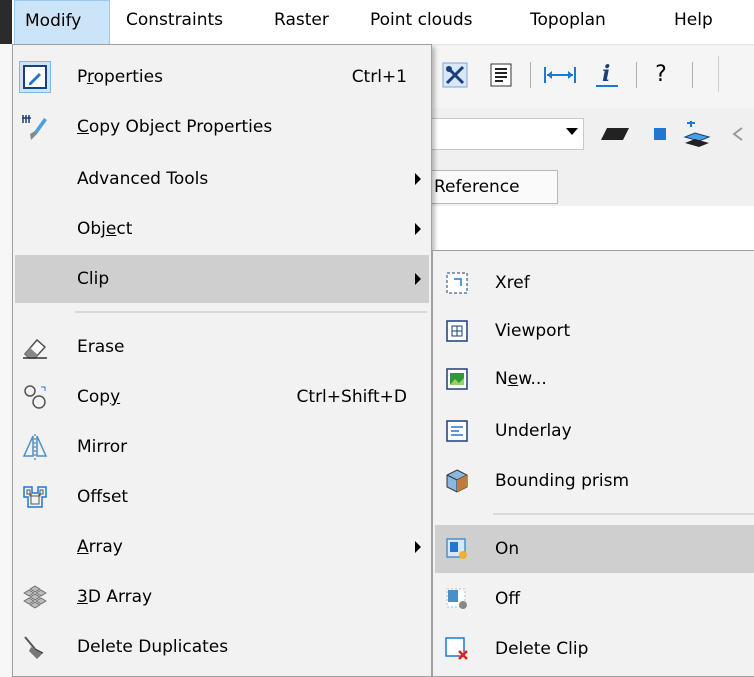 The image size is (754, 677). I want to click on svg-text: i, so click(606, 74).